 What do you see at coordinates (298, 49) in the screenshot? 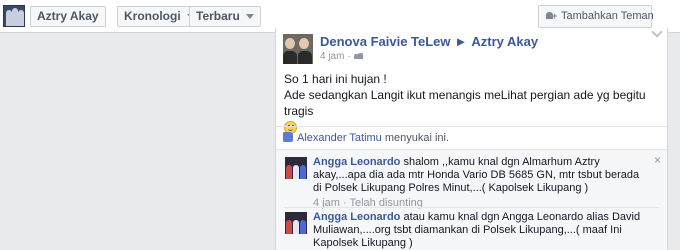
I see `author-avatar` at bounding box center [298, 49].